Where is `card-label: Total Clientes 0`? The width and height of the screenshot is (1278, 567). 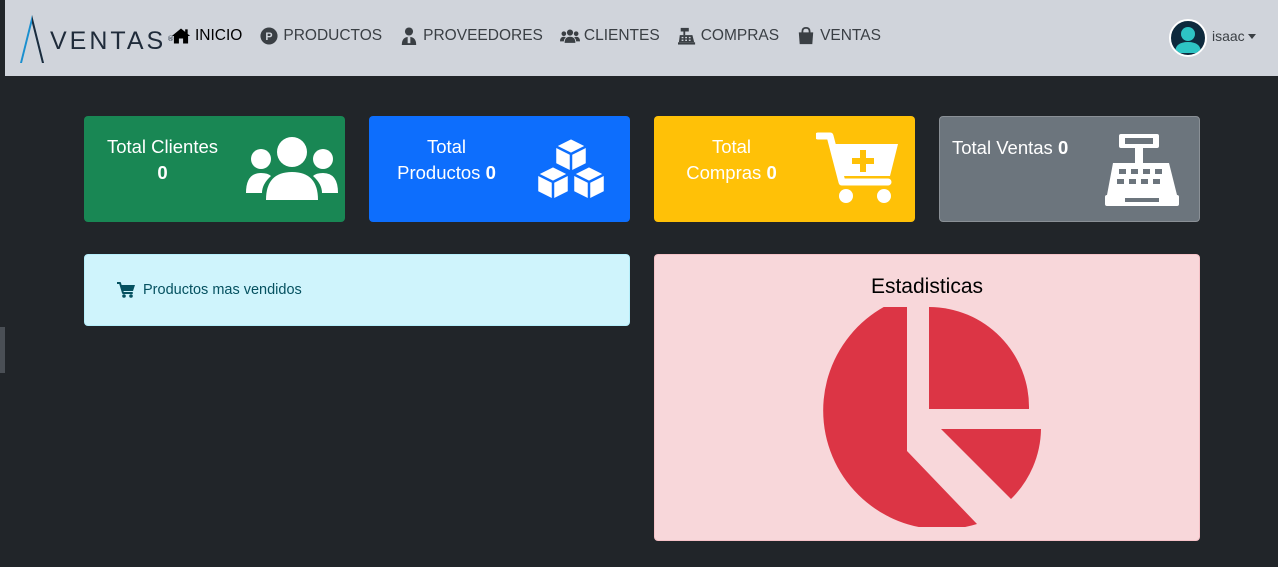
card-label: Total Clientes 0 is located at coordinates (162, 159).